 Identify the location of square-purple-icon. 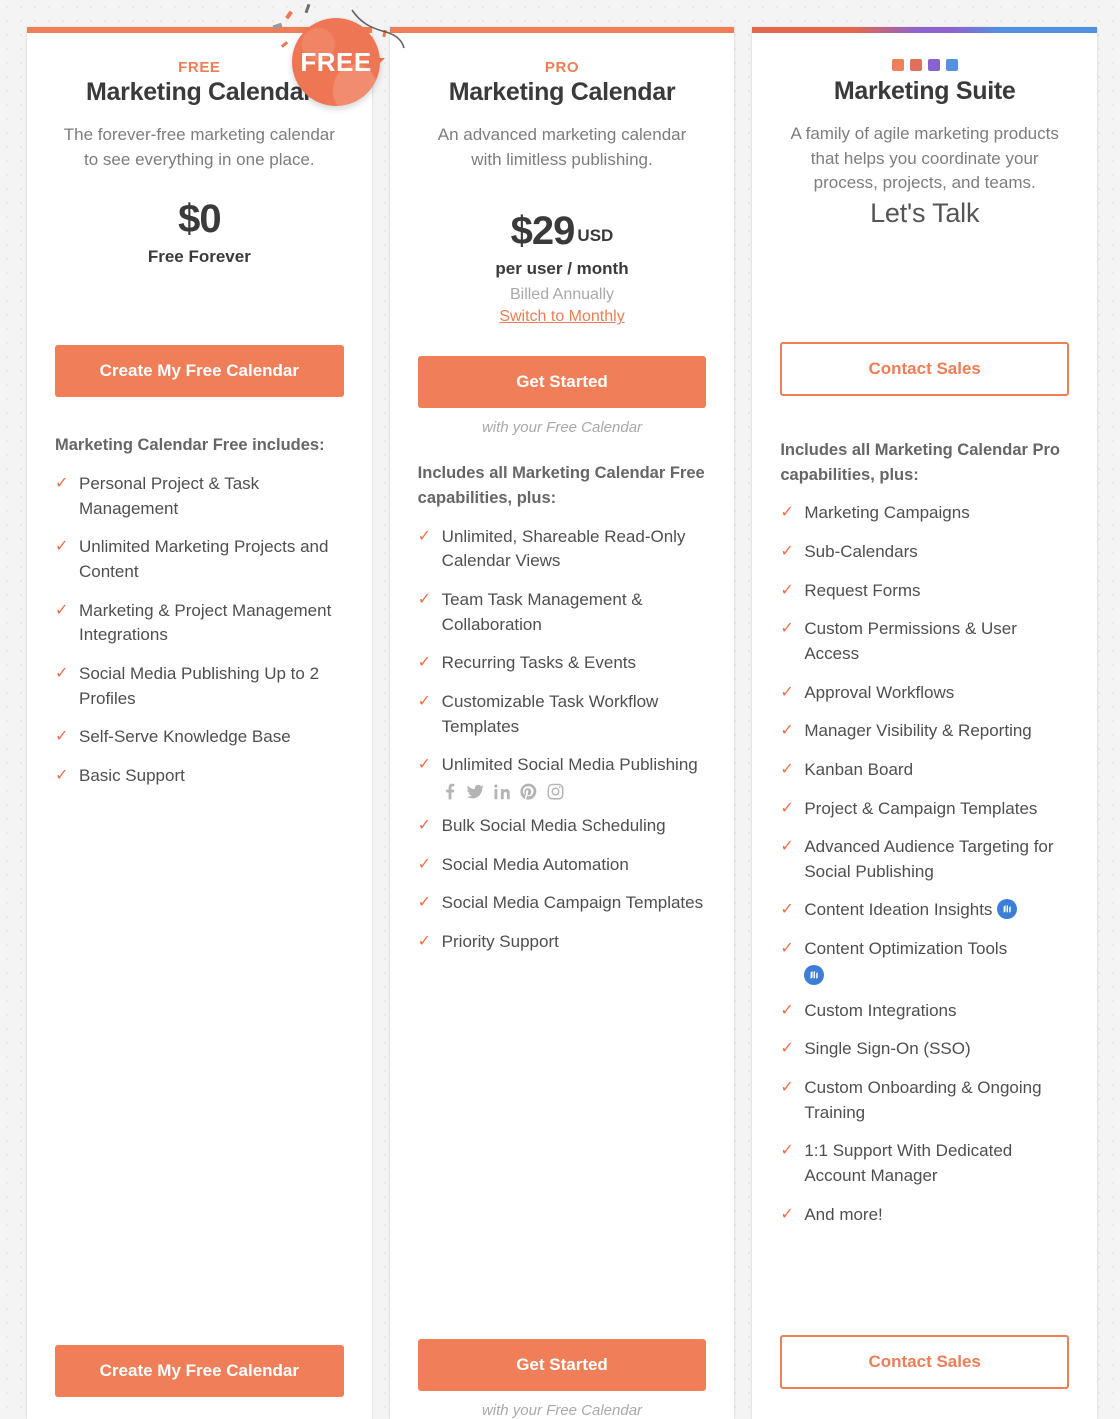
(933, 65).